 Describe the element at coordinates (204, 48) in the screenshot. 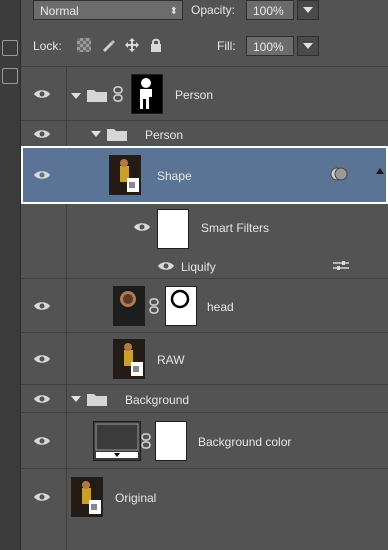

I see `lock-fill-row: Lock: Fill: 100%` at that location.